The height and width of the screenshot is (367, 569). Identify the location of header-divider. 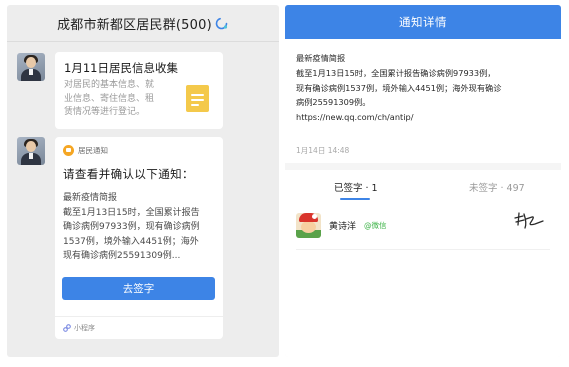
(143, 41).